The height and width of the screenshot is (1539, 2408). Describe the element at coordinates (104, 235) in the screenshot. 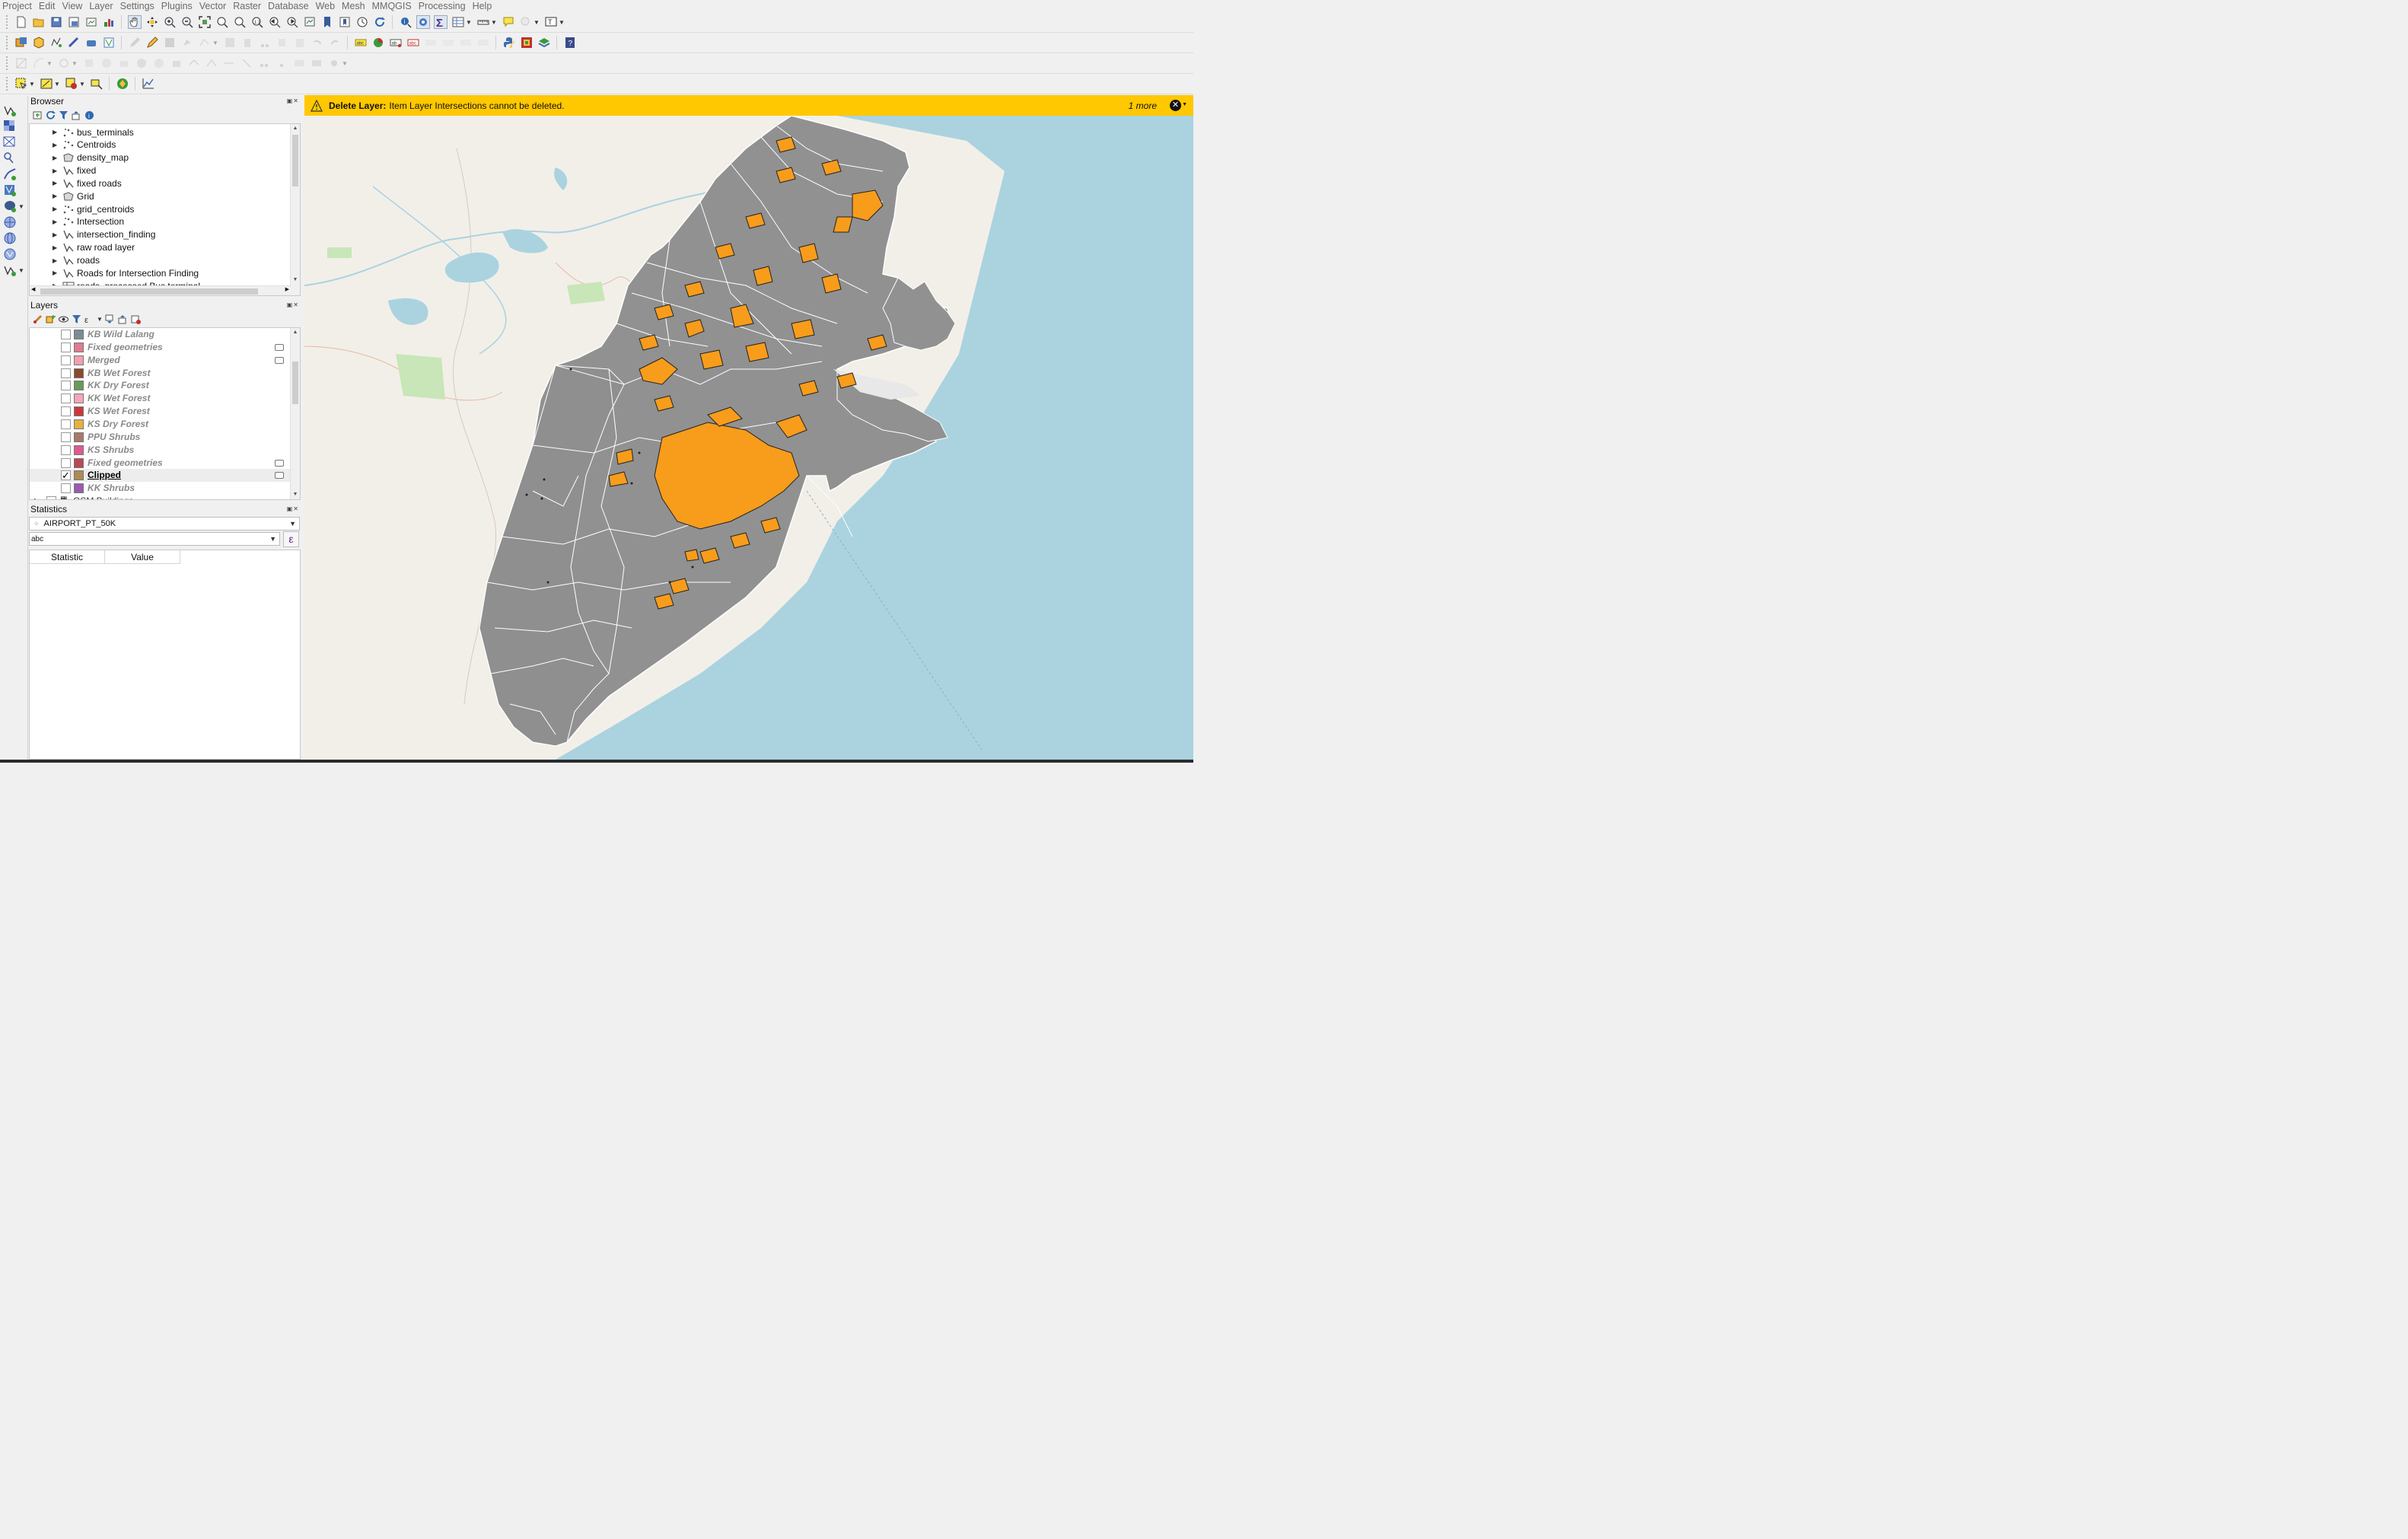

I see `browser-item: ▶ intersection_finding` at that location.